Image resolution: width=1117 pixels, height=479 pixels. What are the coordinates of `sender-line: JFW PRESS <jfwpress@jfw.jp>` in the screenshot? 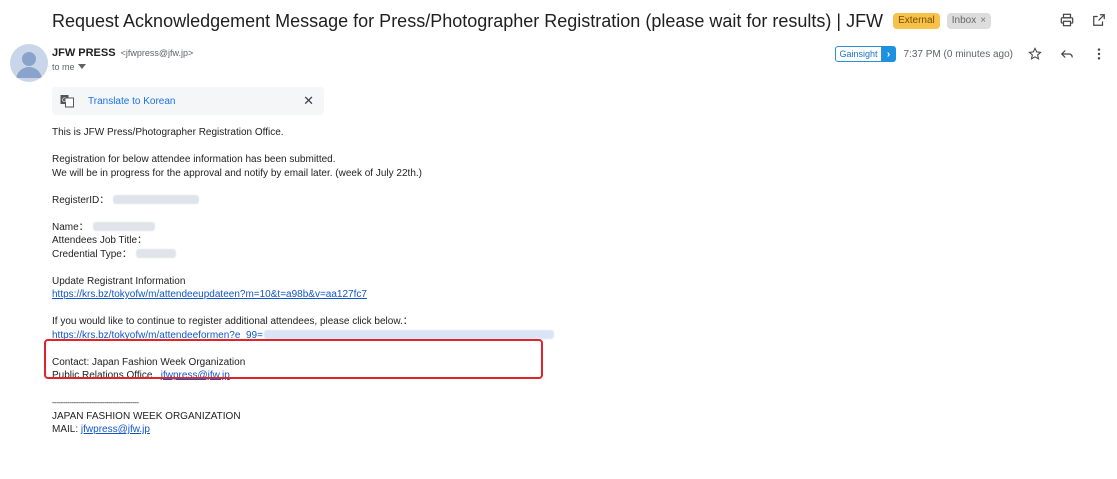 It's located at (122, 53).